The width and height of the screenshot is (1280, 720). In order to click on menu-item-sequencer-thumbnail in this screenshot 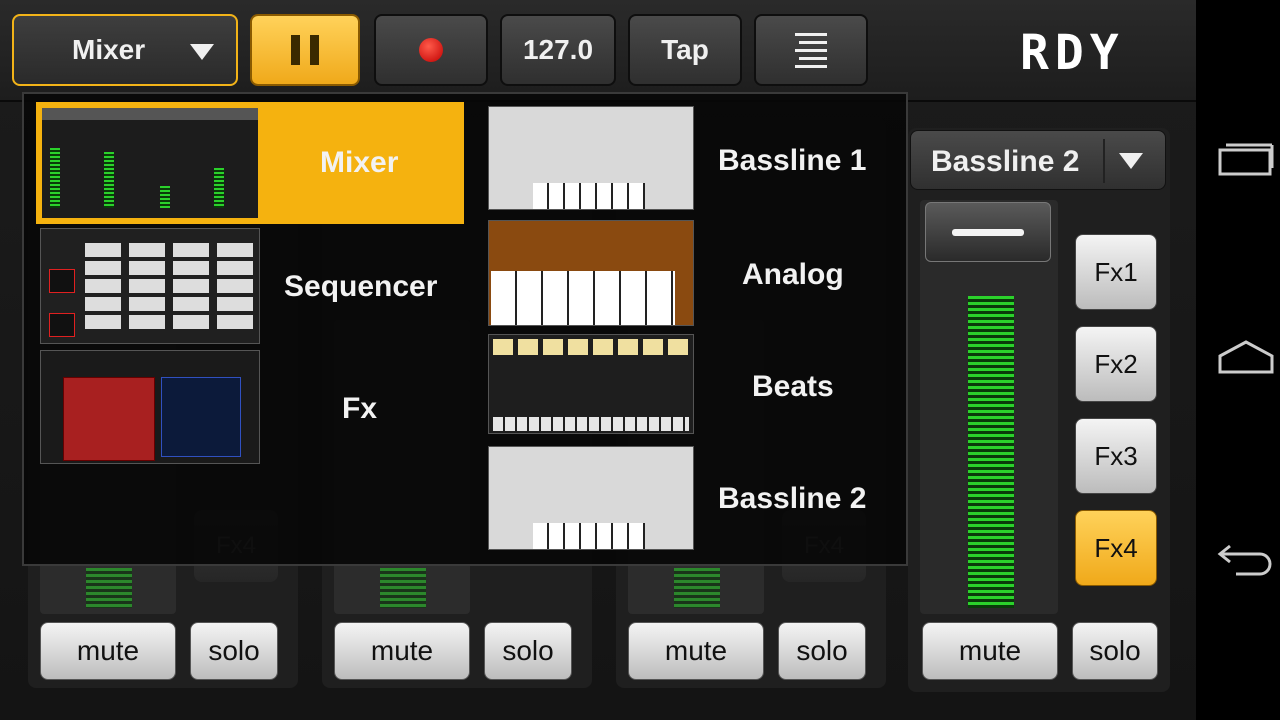, I will do `click(150, 286)`.